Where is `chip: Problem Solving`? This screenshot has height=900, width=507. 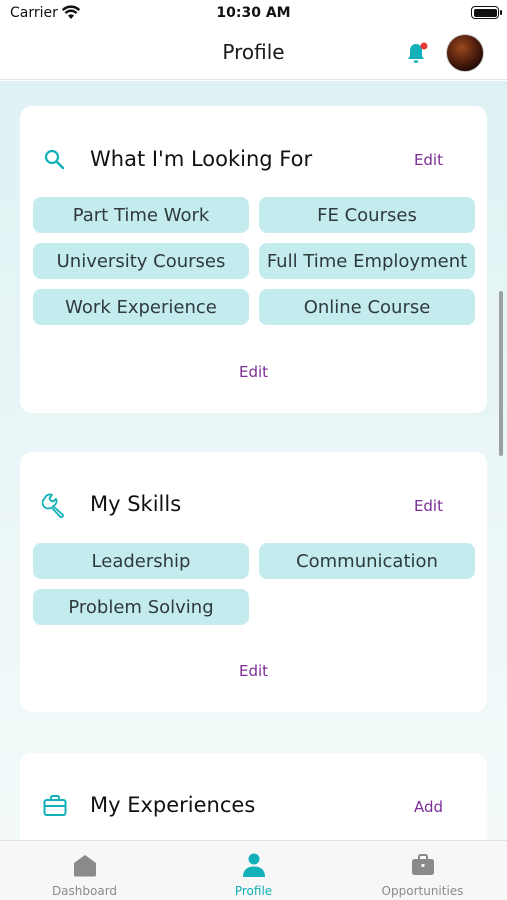
chip: Problem Solving is located at coordinates (141, 607).